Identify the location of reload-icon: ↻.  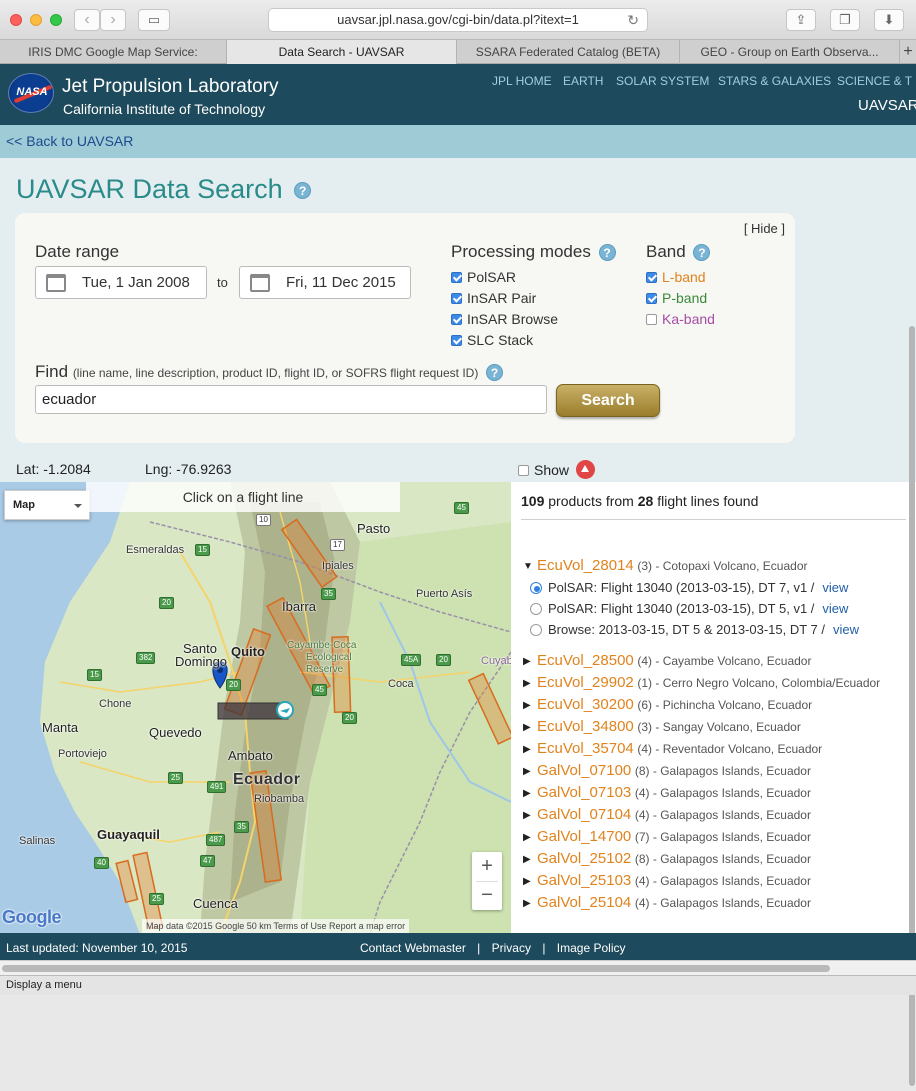
(633, 20).